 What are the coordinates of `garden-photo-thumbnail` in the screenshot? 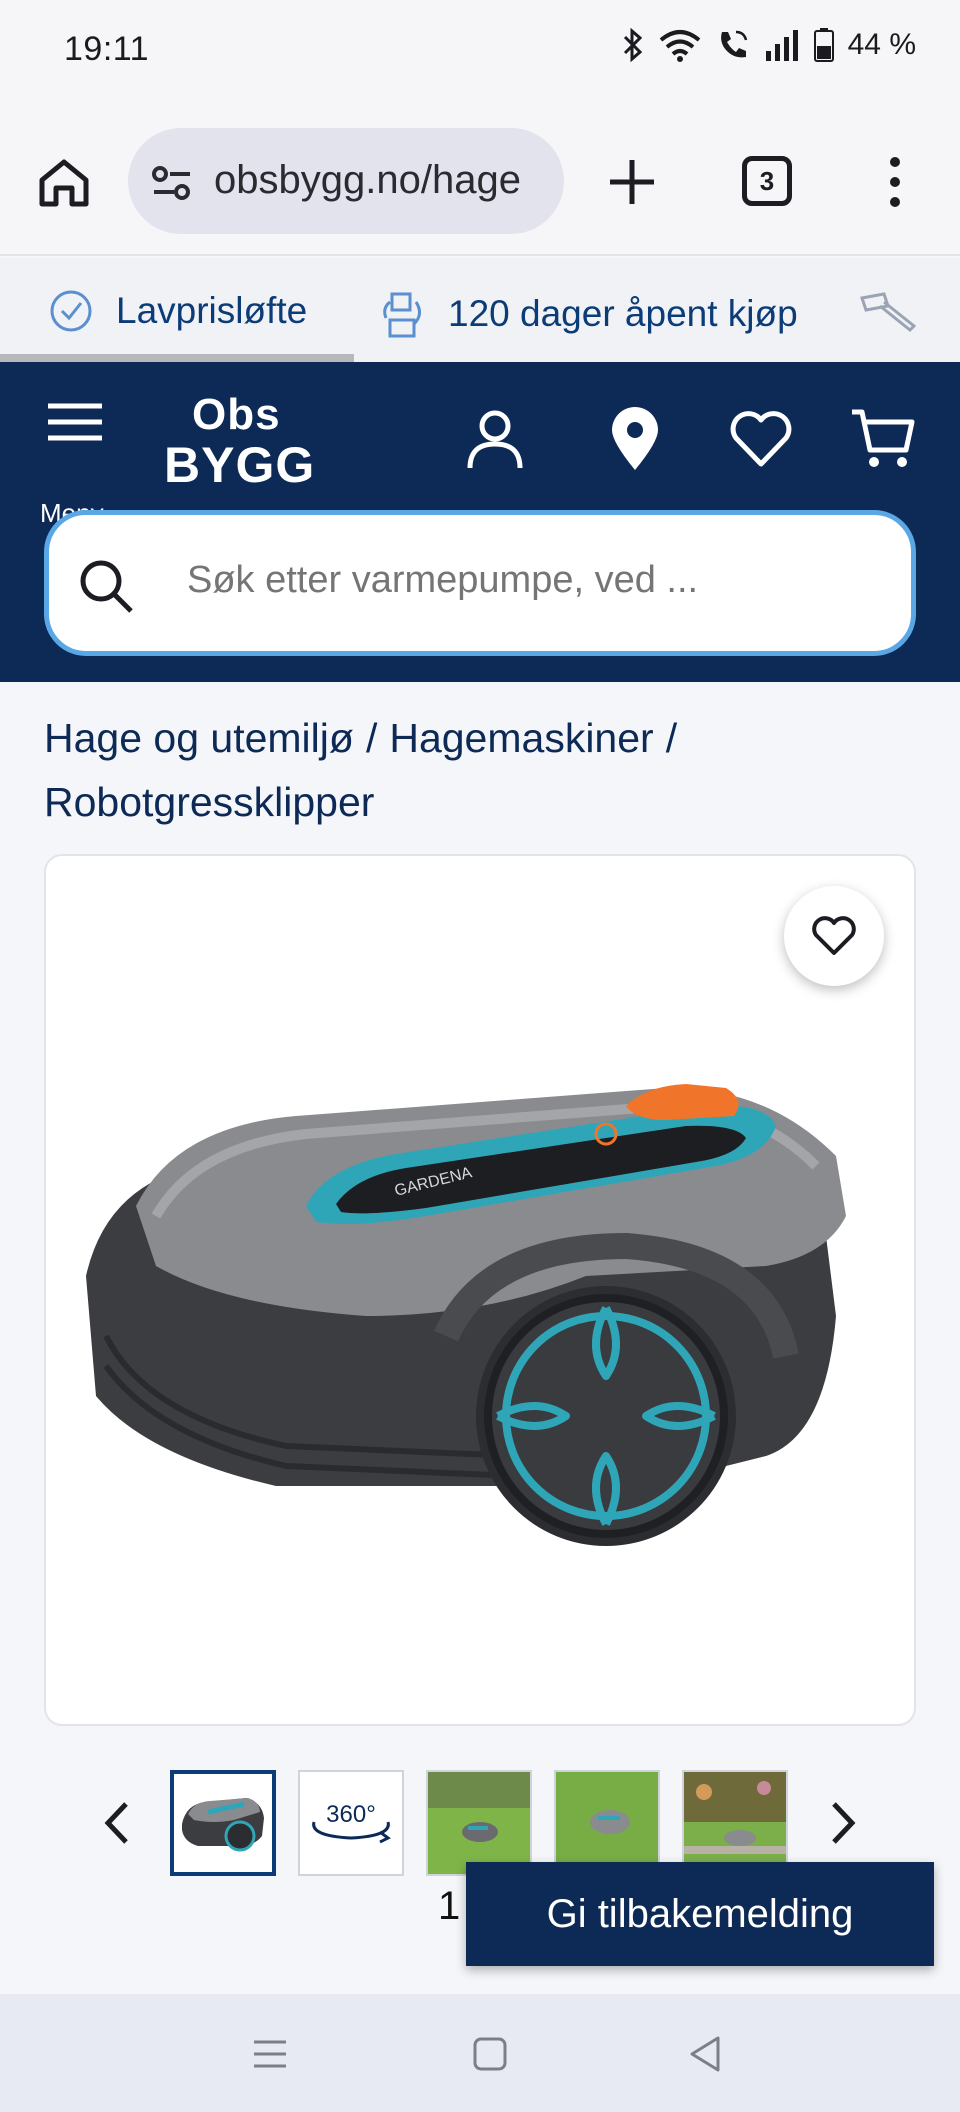 It's located at (479, 1823).